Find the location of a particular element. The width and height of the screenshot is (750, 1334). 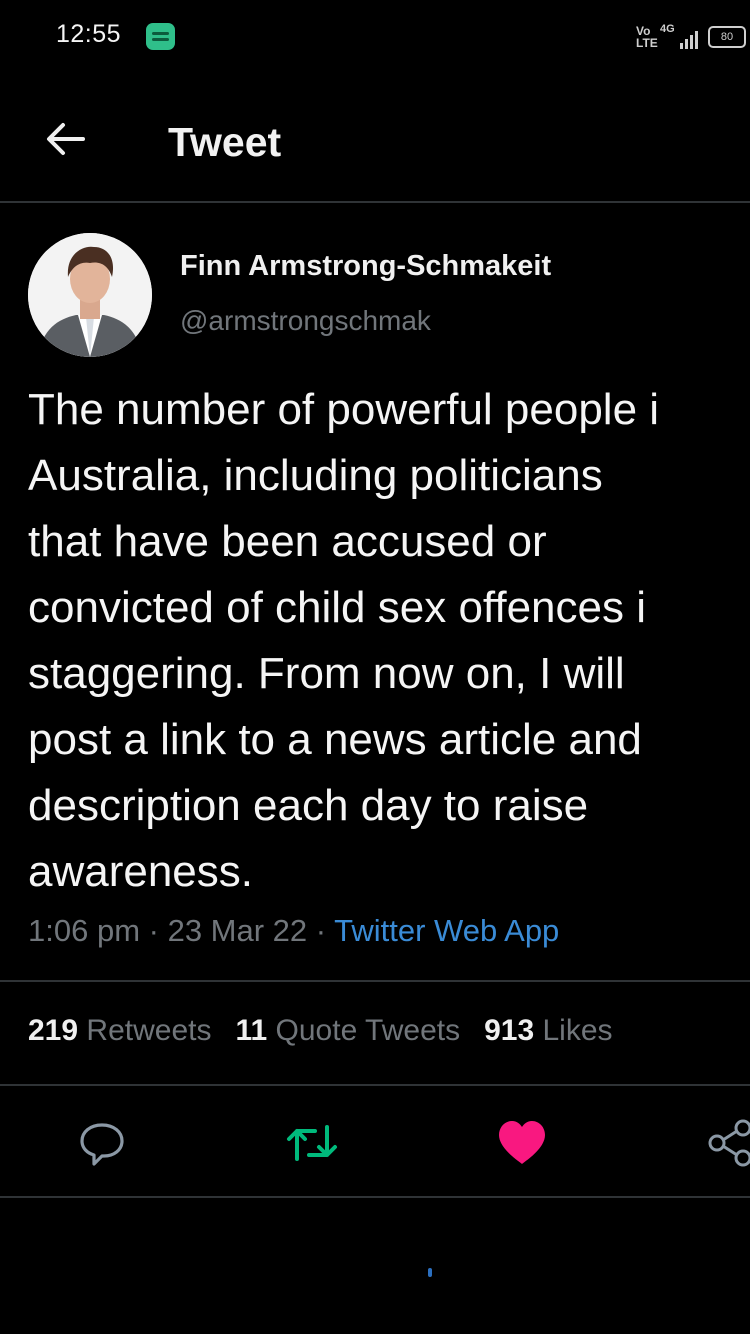

status-indicators: Vo LTE 4G 80 is located at coordinates (693, 37).